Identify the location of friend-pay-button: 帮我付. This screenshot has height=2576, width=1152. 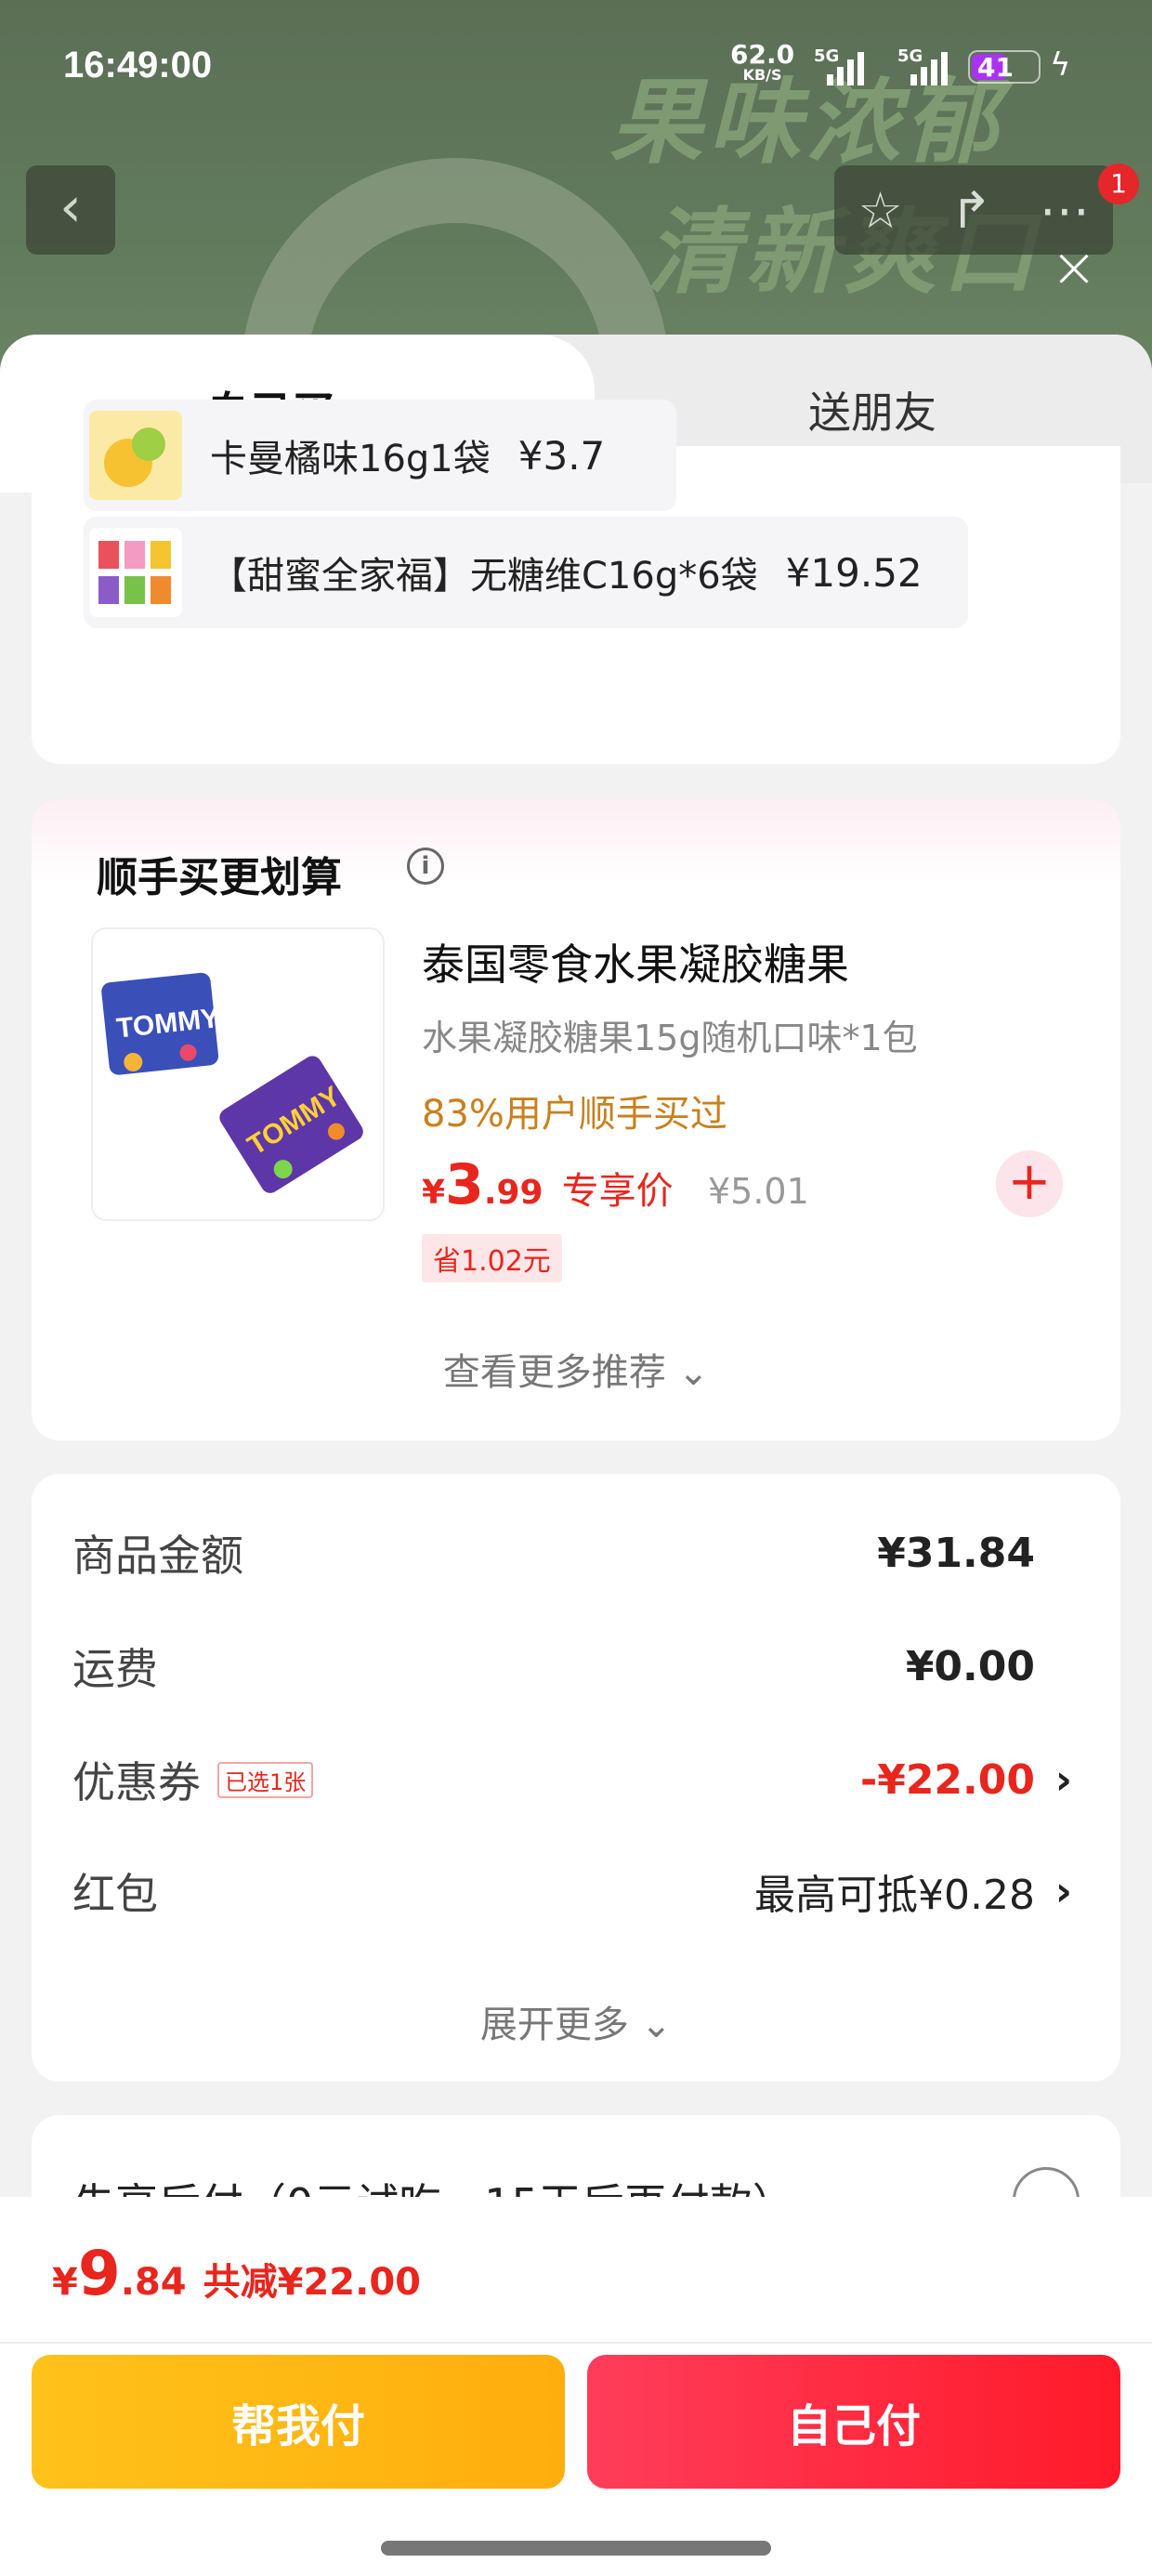
(298, 2422).